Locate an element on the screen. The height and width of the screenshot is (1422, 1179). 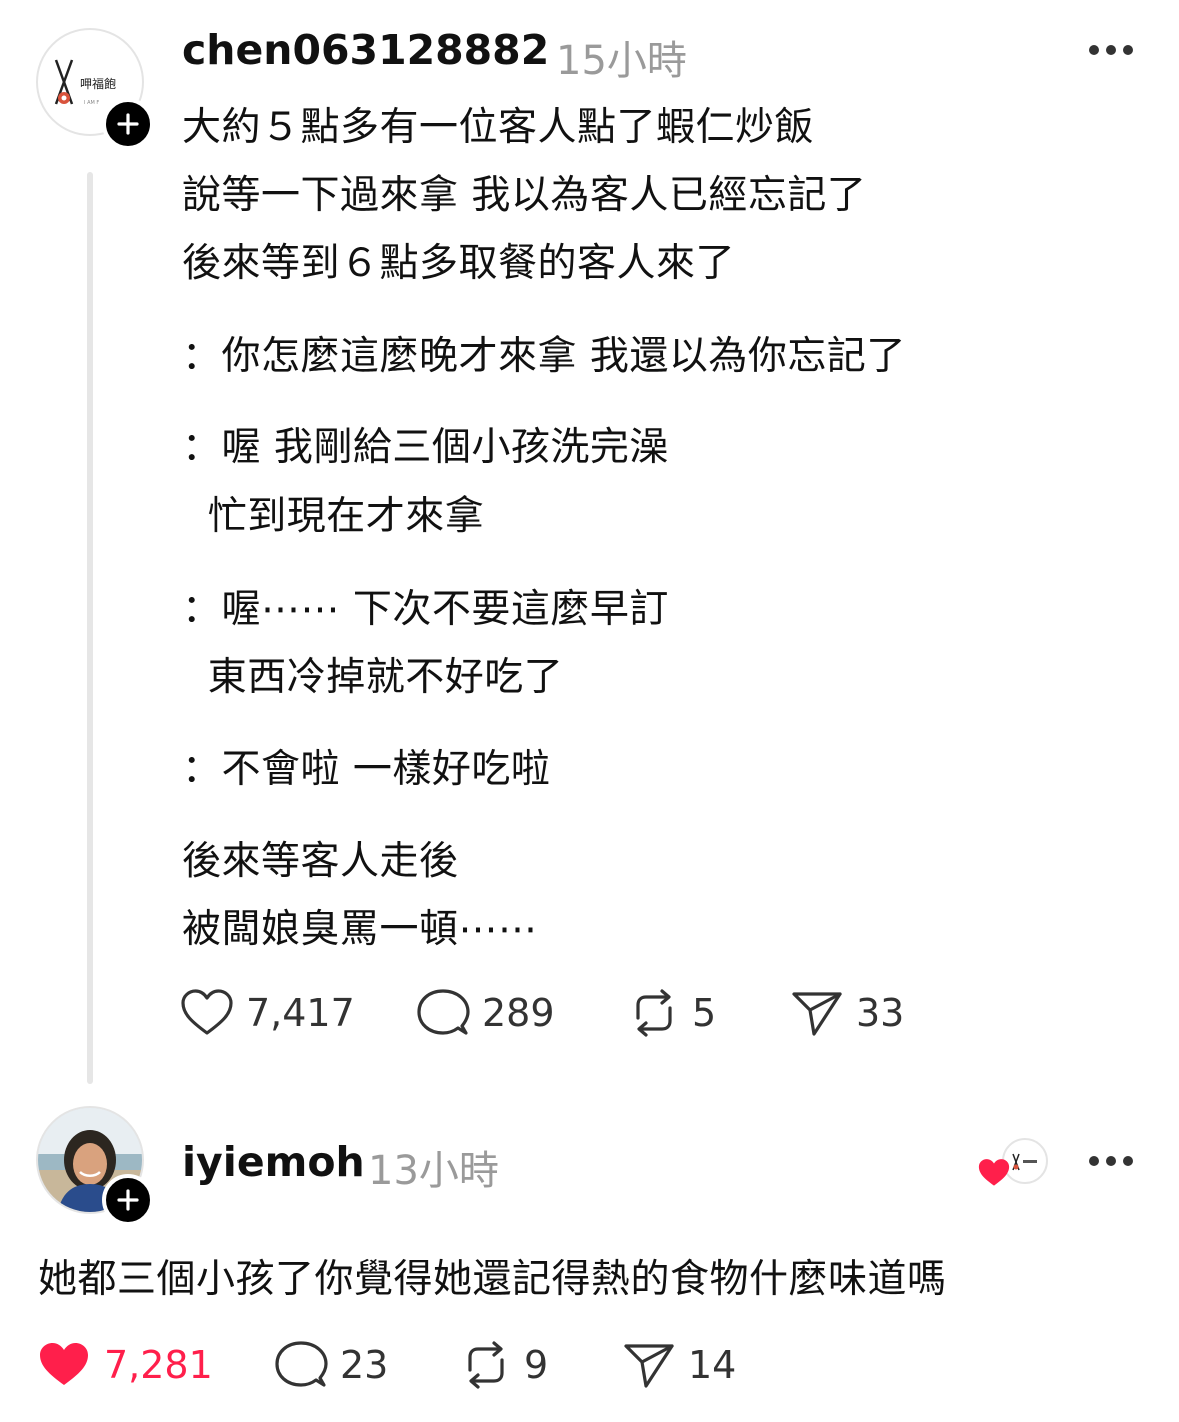
post-like-button: 7,417 is located at coordinates (267, 1013).